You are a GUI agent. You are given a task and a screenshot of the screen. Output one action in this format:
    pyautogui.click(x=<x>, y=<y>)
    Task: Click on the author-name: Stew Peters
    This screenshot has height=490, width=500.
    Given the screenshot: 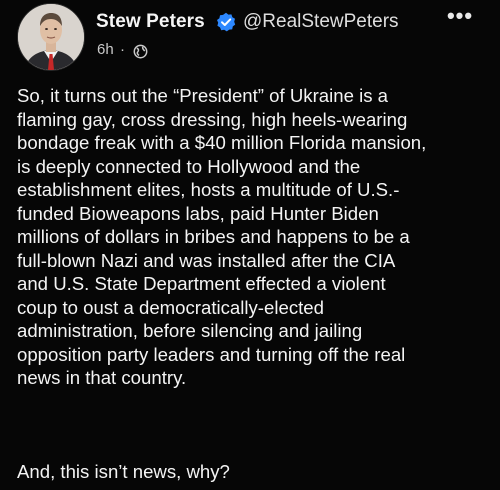 What is the action you would take?
    pyautogui.click(x=150, y=22)
    